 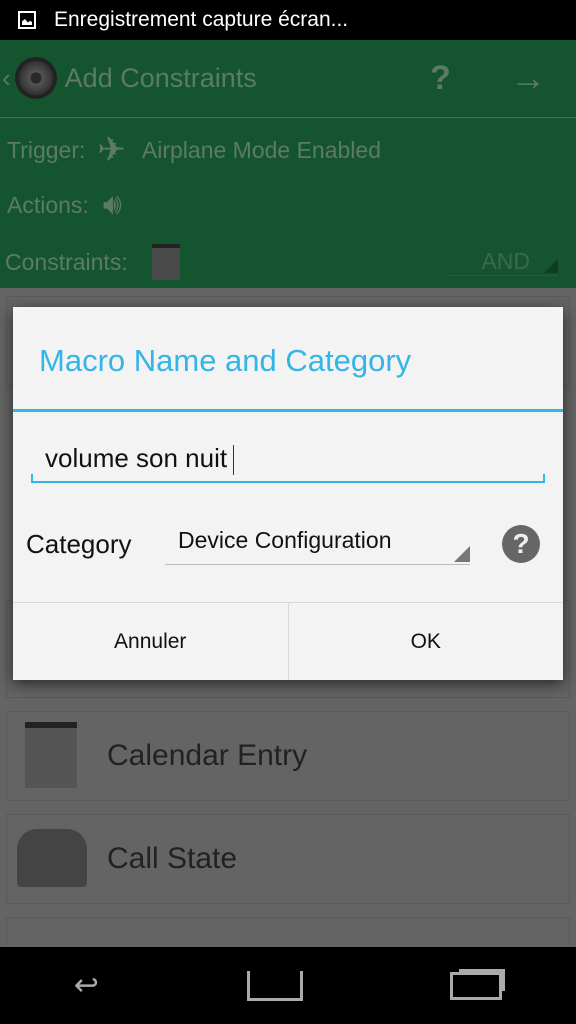 I want to click on gears-app-icon, so click(x=35, y=78).